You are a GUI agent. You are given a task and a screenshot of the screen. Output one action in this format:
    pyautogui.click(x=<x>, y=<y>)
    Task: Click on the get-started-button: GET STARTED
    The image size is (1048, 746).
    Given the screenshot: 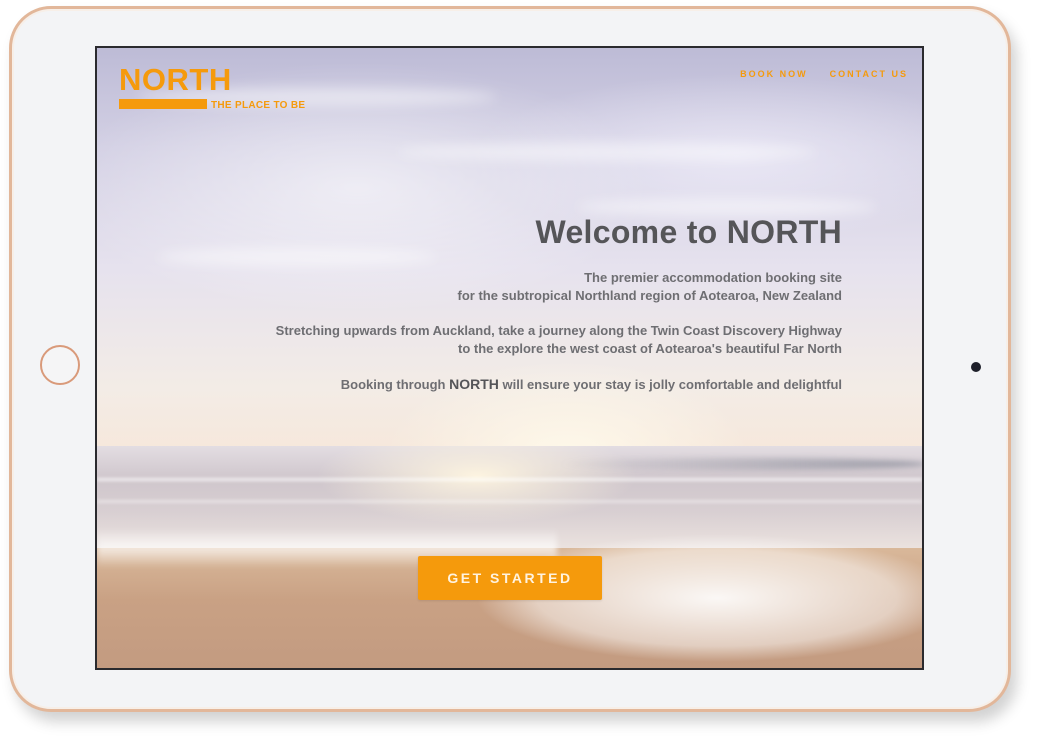 What is the action you would take?
    pyautogui.click(x=510, y=578)
    